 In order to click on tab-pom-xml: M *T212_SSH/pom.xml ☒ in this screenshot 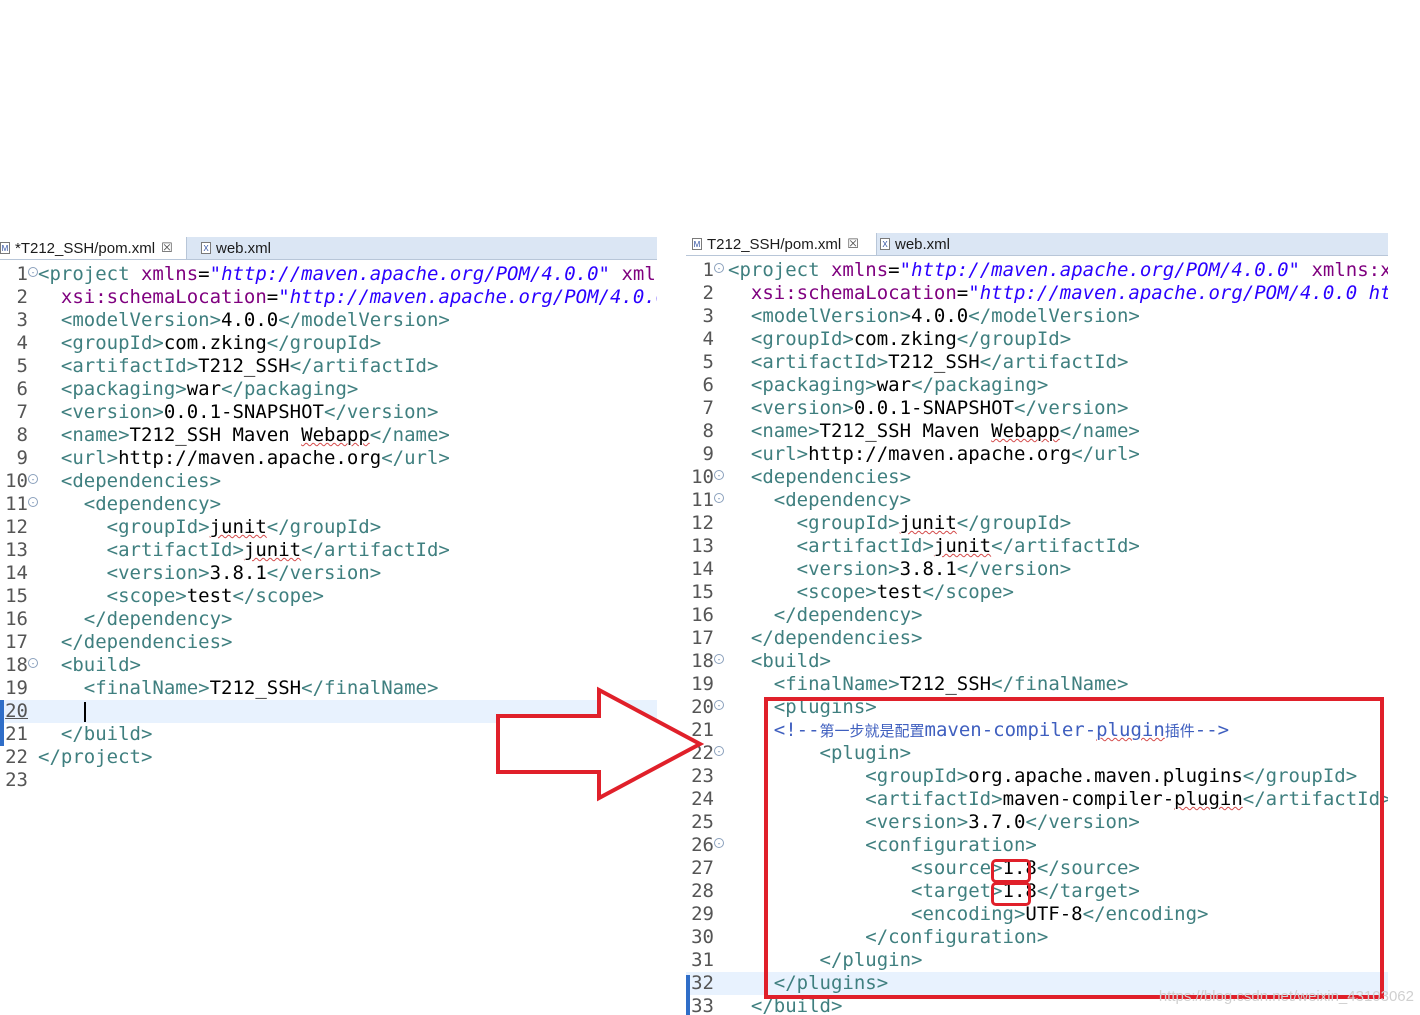, I will do `click(93, 248)`.